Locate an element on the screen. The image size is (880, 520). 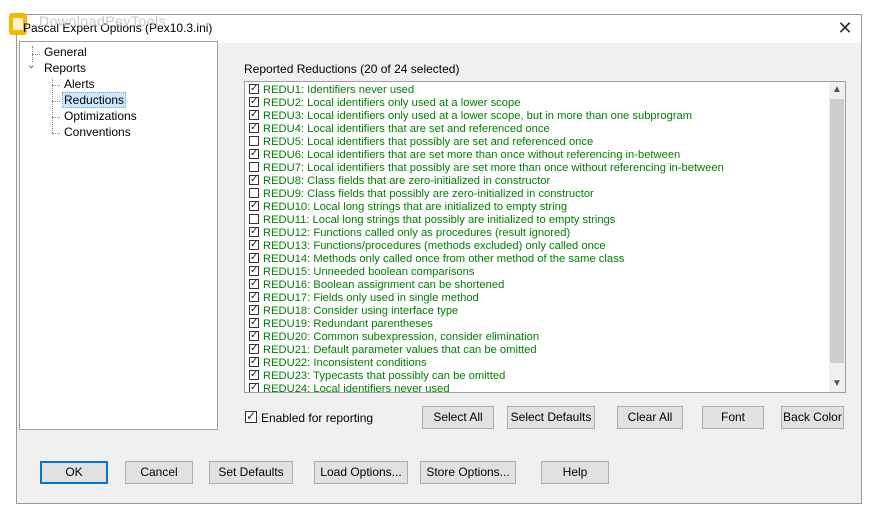
reduction-item-label: REDU15: Unneeded boolean comparisons is located at coordinates (369, 272).